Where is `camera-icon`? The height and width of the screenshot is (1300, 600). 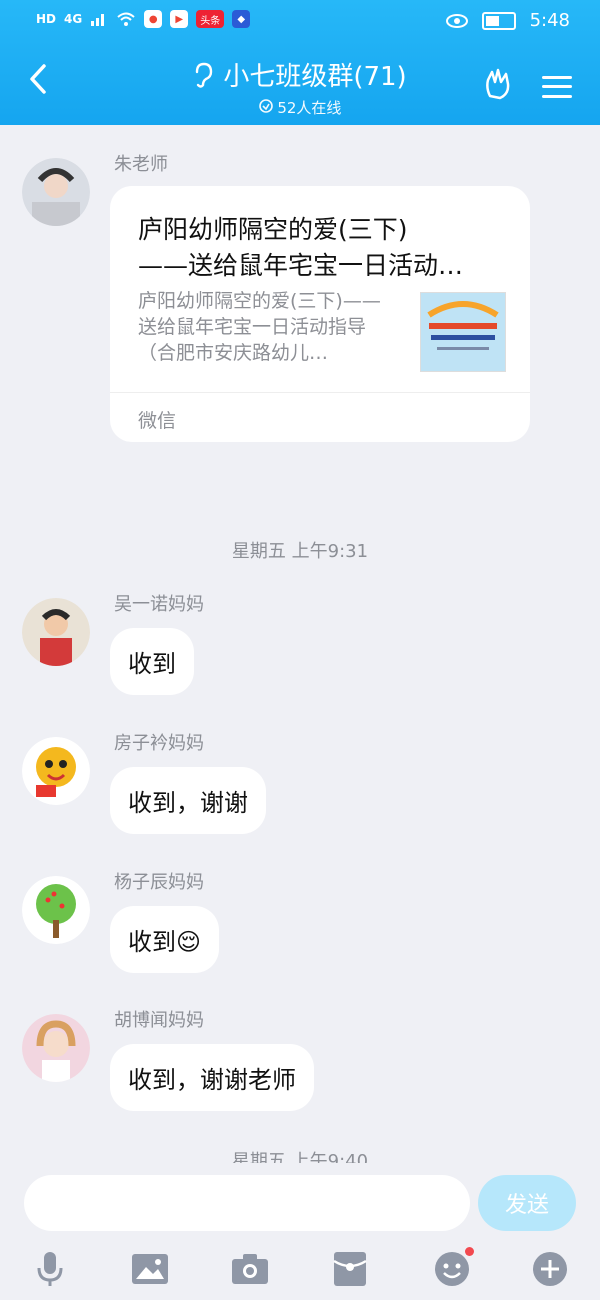 camera-icon is located at coordinates (250, 1269).